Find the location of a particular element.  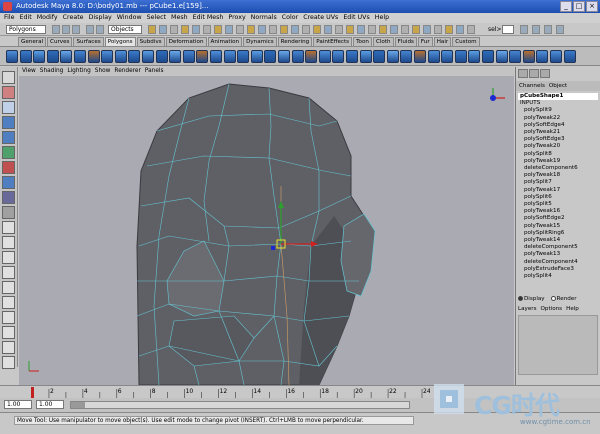

layer-menu-help: Help is located at coordinates (572, 309).